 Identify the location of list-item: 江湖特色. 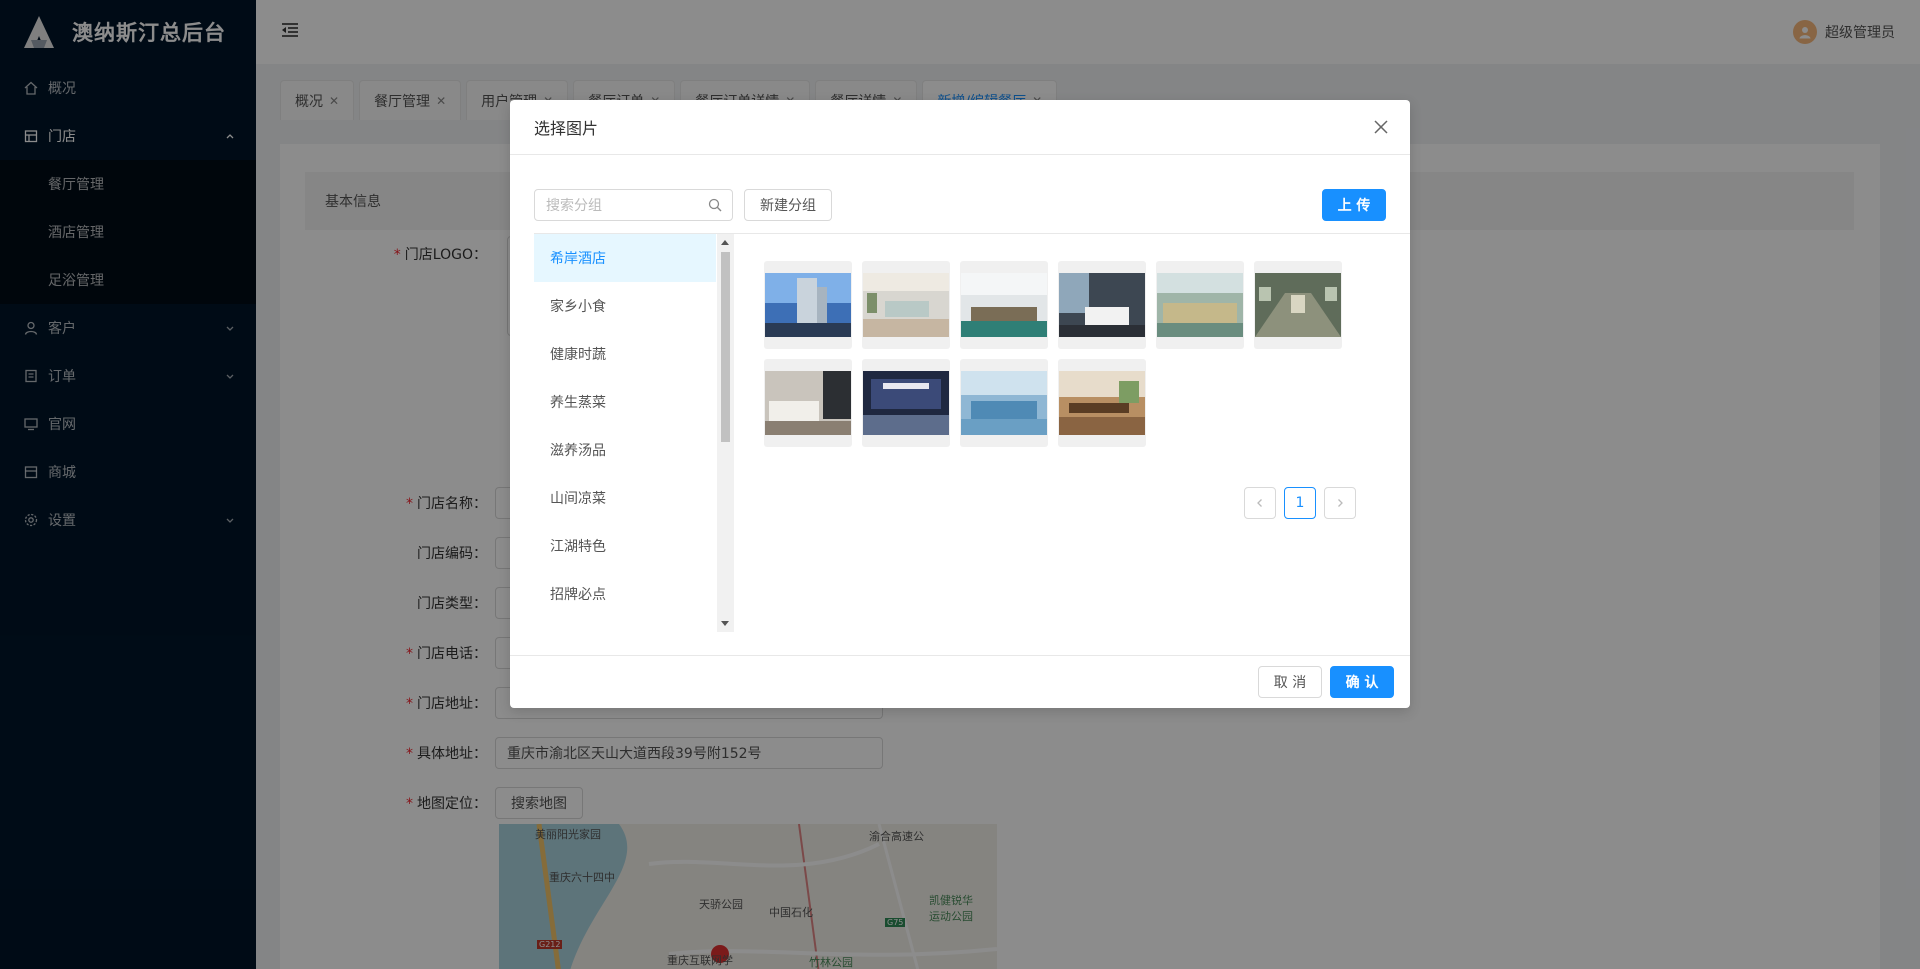
(625, 546).